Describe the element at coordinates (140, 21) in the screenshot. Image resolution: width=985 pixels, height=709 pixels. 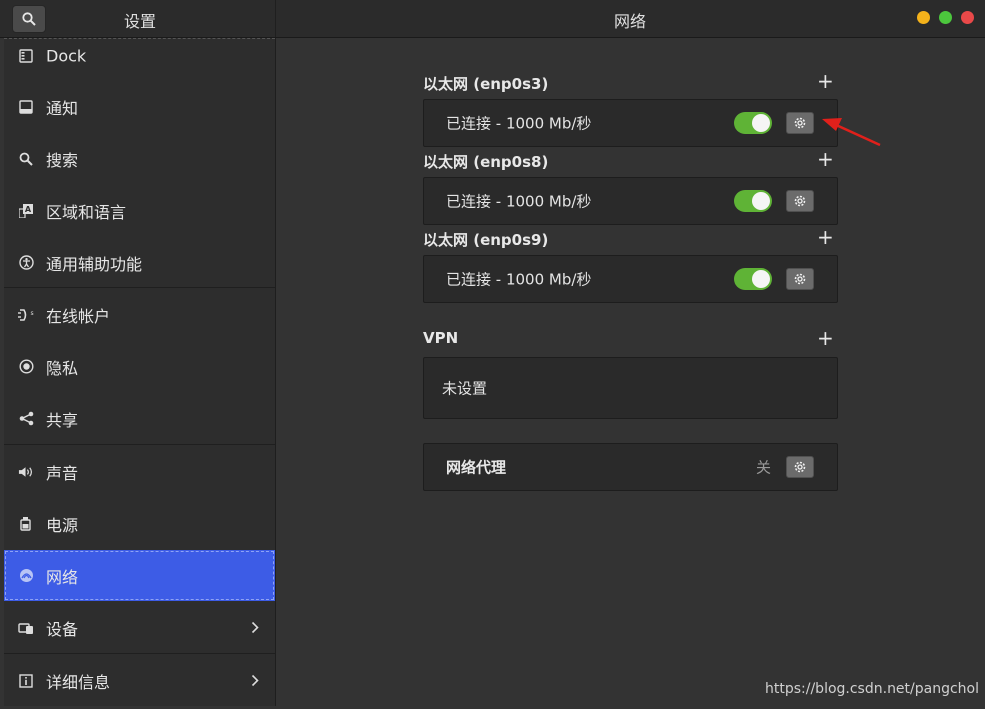
I see `settings-title: 设置` at that location.